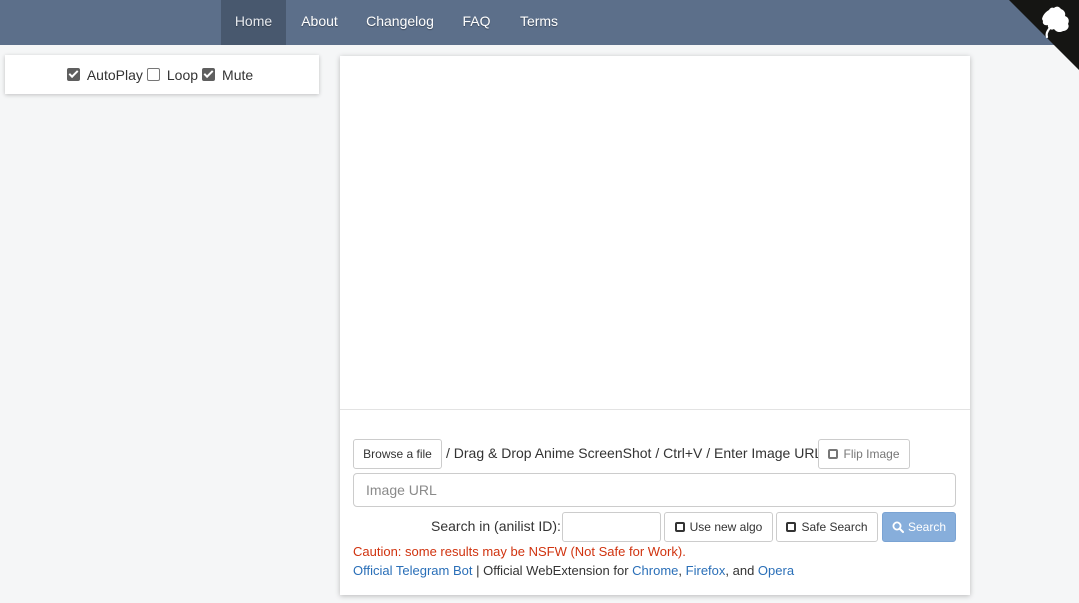 This screenshot has height=603, width=1079. I want to click on new-algo-toggle: Use new algo, so click(718, 527).